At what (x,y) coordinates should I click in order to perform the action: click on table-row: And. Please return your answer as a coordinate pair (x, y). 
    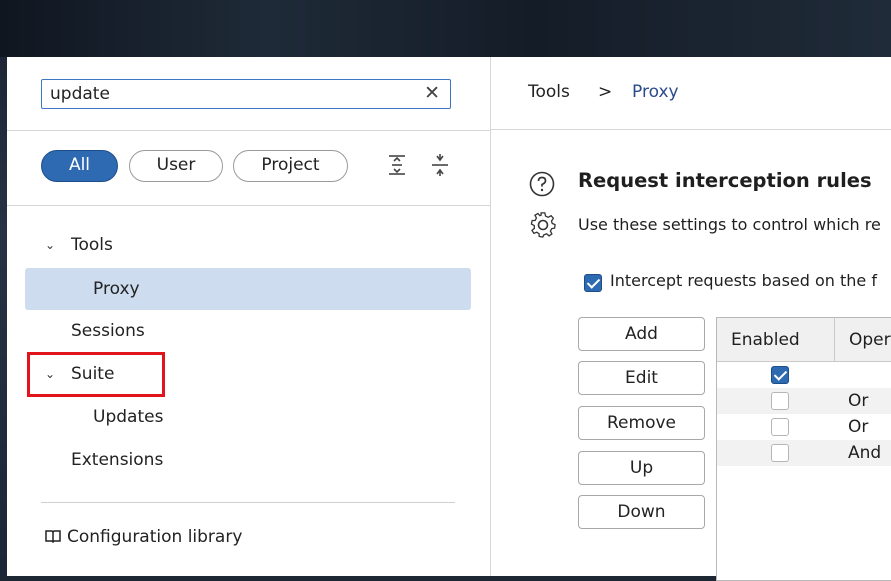
    Looking at the image, I should click on (804, 453).